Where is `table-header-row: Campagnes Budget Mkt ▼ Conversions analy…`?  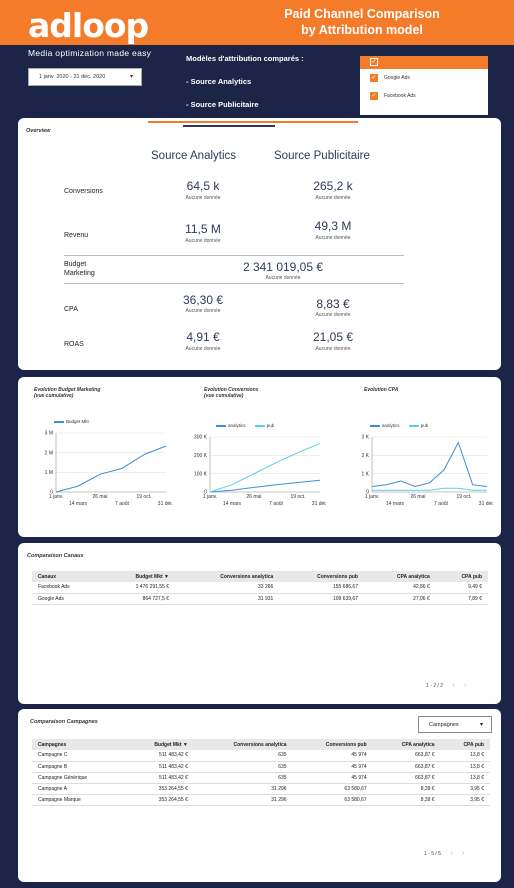
table-header-row: Campagnes Budget Mkt ▼ Conversions analy… is located at coordinates (261, 744).